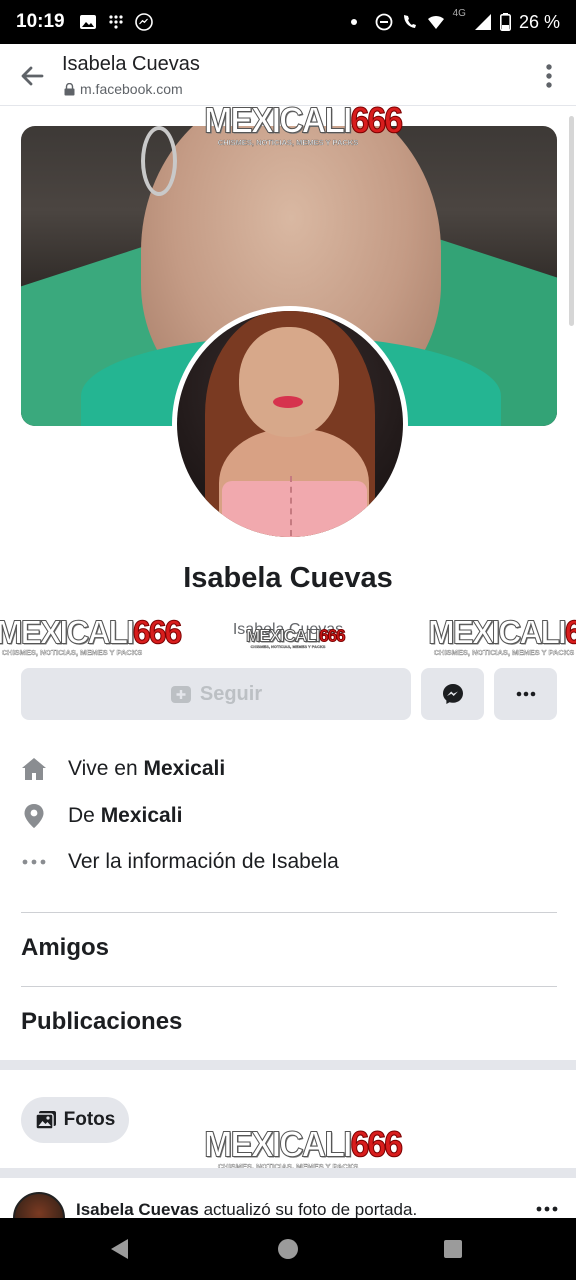 This screenshot has height=1280, width=576. What do you see at coordinates (65, 948) in the screenshot?
I see `section-friends: Amigos` at bounding box center [65, 948].